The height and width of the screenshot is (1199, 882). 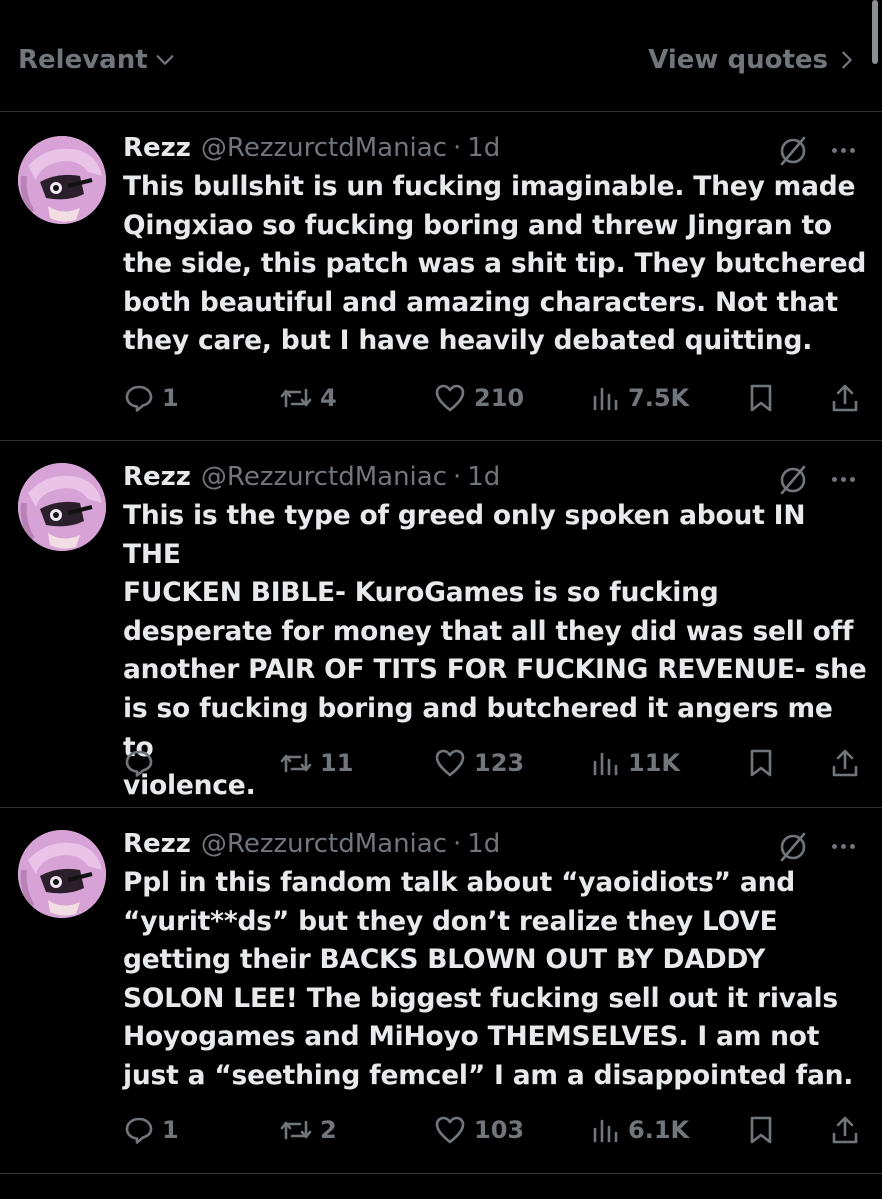 I want to click on view-quotes-label: View quotes, so click(x=738, y=60).